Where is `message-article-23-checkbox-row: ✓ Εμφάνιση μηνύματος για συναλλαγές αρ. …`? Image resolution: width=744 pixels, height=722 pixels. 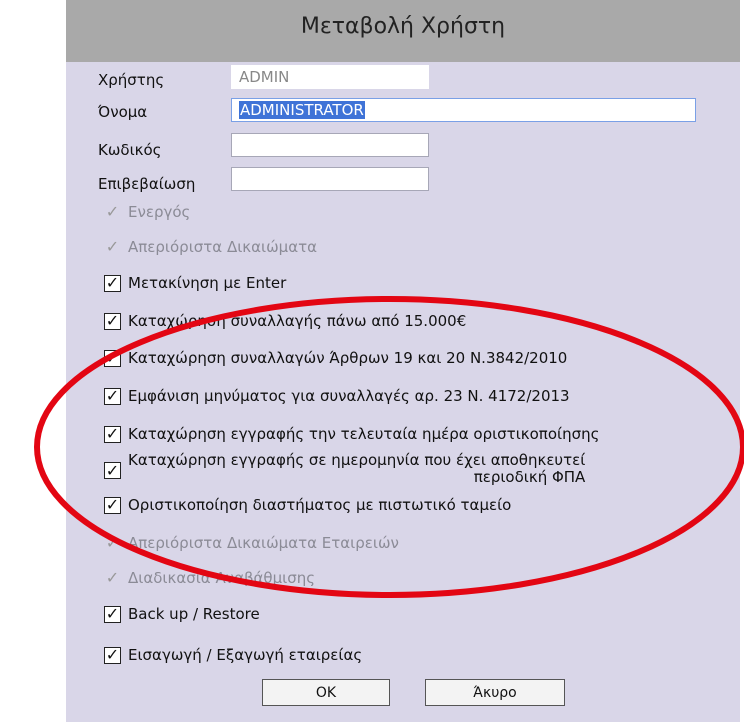 message-article-23-checkbox-row: ✓ Εμφάνιση μηνύματος για συναλλαγές αρ. … is located at coordinates (337, 396).